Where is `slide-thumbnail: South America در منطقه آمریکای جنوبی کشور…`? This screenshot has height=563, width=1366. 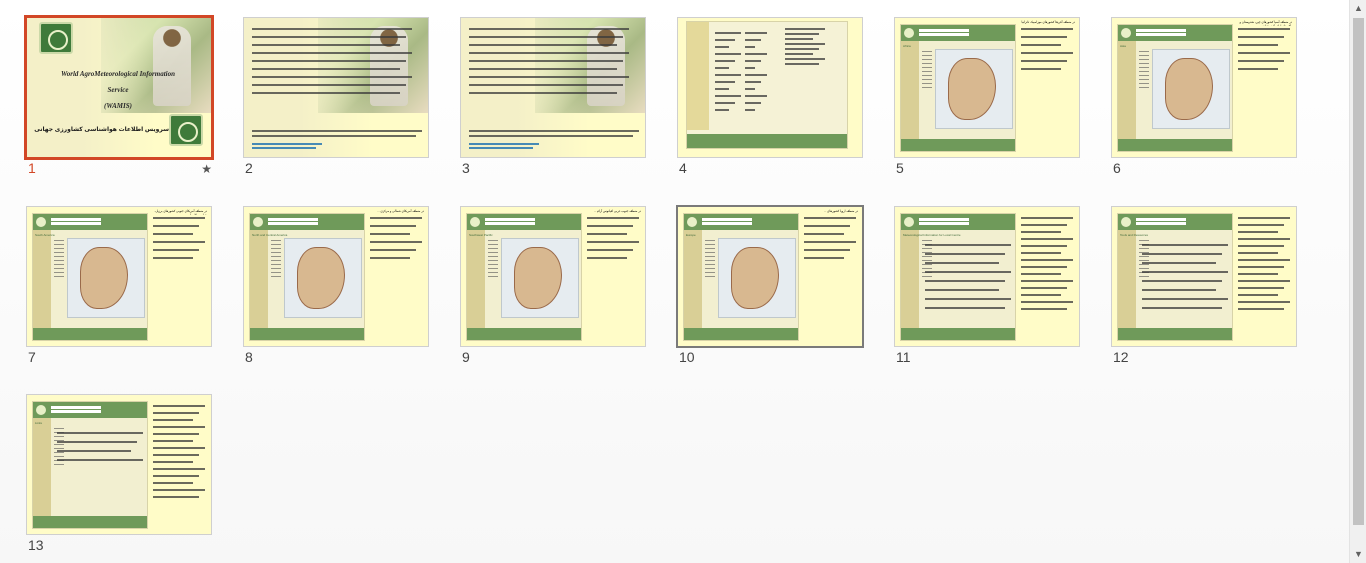 slide-thumbnail: South America در منطقه آمریکای جنوبی کشور… is located at coordinates (121, 289).